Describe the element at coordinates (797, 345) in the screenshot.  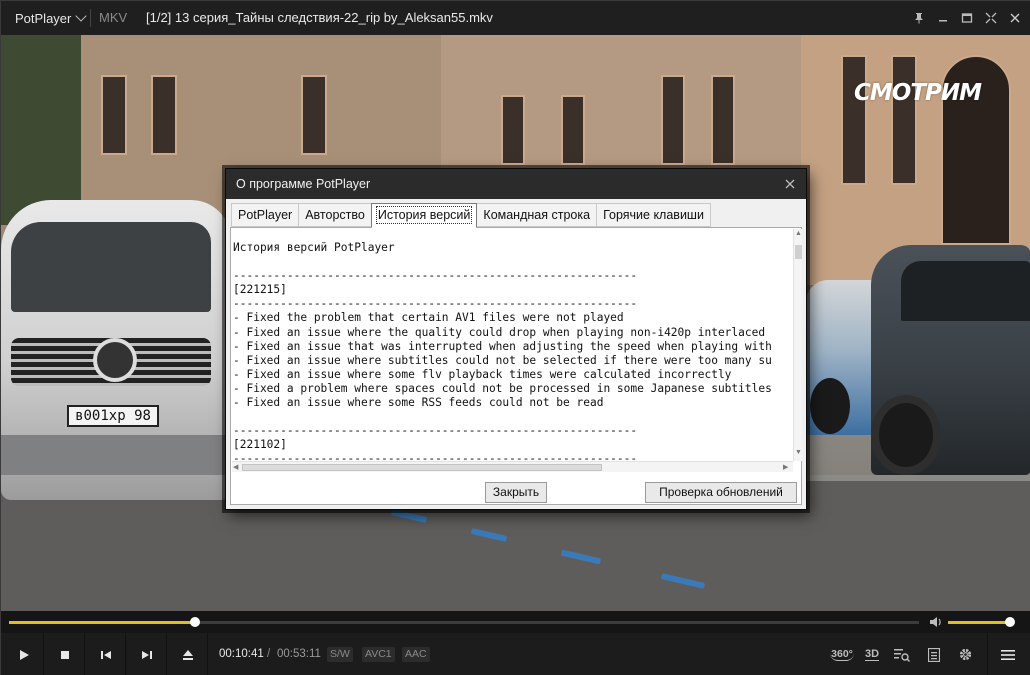
I see `vertical-scrollbar: ▲ ▼` at that location.